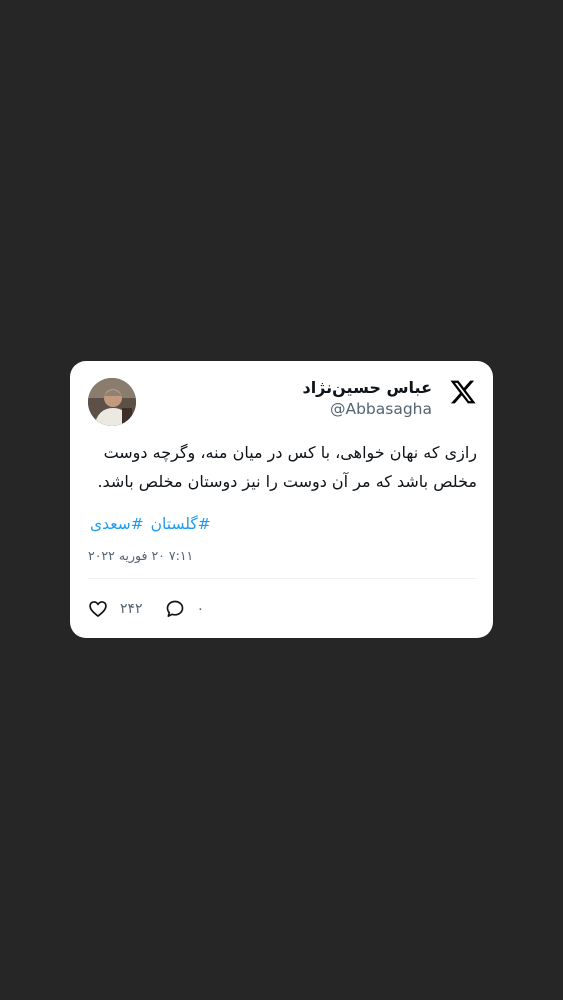 The image size is (563, 1000). What do you see at coordinates (185, 609) in the screenshot?
I see `reply-button: ۰` at bounding box center [185, 609].